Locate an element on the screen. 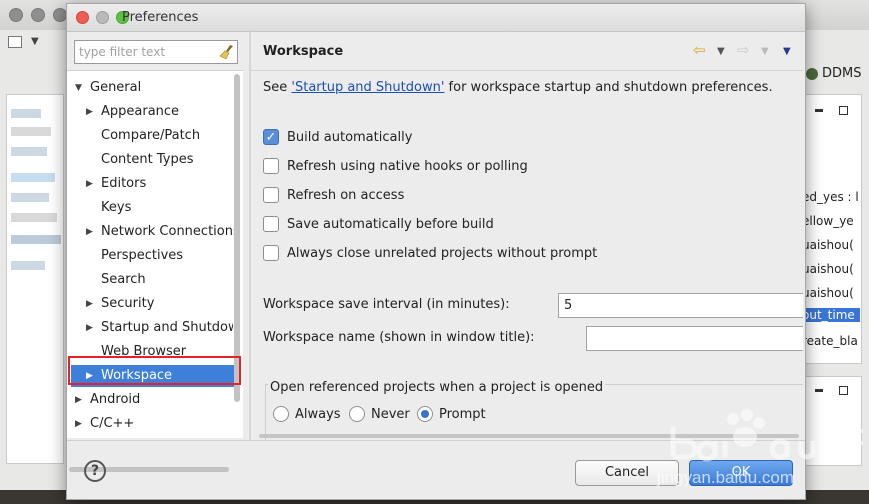 Image resolution: width=869 pixels, height=504 pixels. build-automatically-checkbox: Build automatically is located at coordinates (337, 137).